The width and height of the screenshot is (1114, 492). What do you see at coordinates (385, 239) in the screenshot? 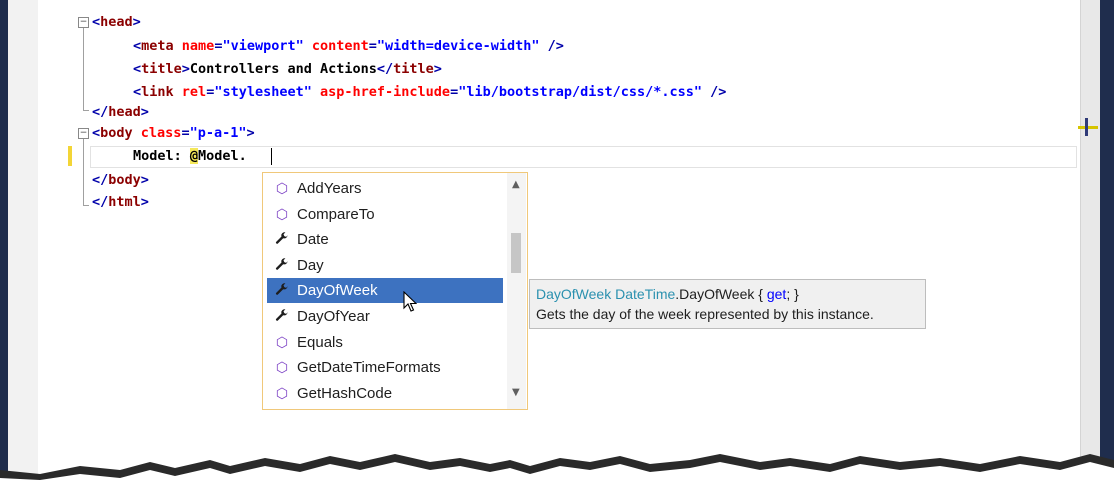
I see `completion-item: Date` at bounding box center [385, 239].